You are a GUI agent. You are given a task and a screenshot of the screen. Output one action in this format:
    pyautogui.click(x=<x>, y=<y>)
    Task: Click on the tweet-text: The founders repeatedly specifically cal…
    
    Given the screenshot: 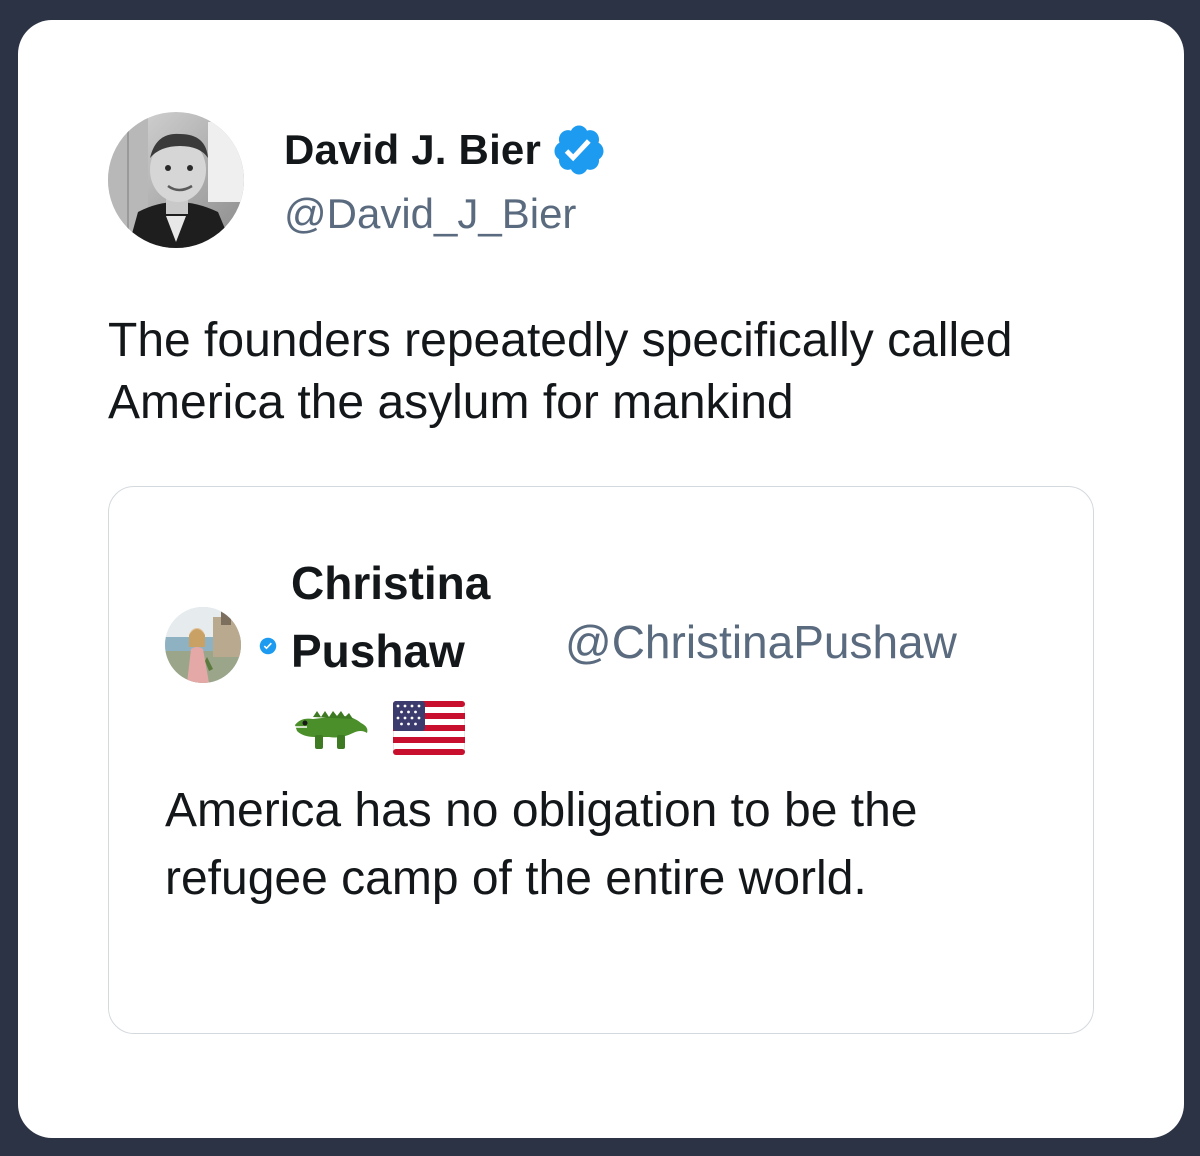 What is the action you would take?
    pyautogui.click(x=560, y=371)
    